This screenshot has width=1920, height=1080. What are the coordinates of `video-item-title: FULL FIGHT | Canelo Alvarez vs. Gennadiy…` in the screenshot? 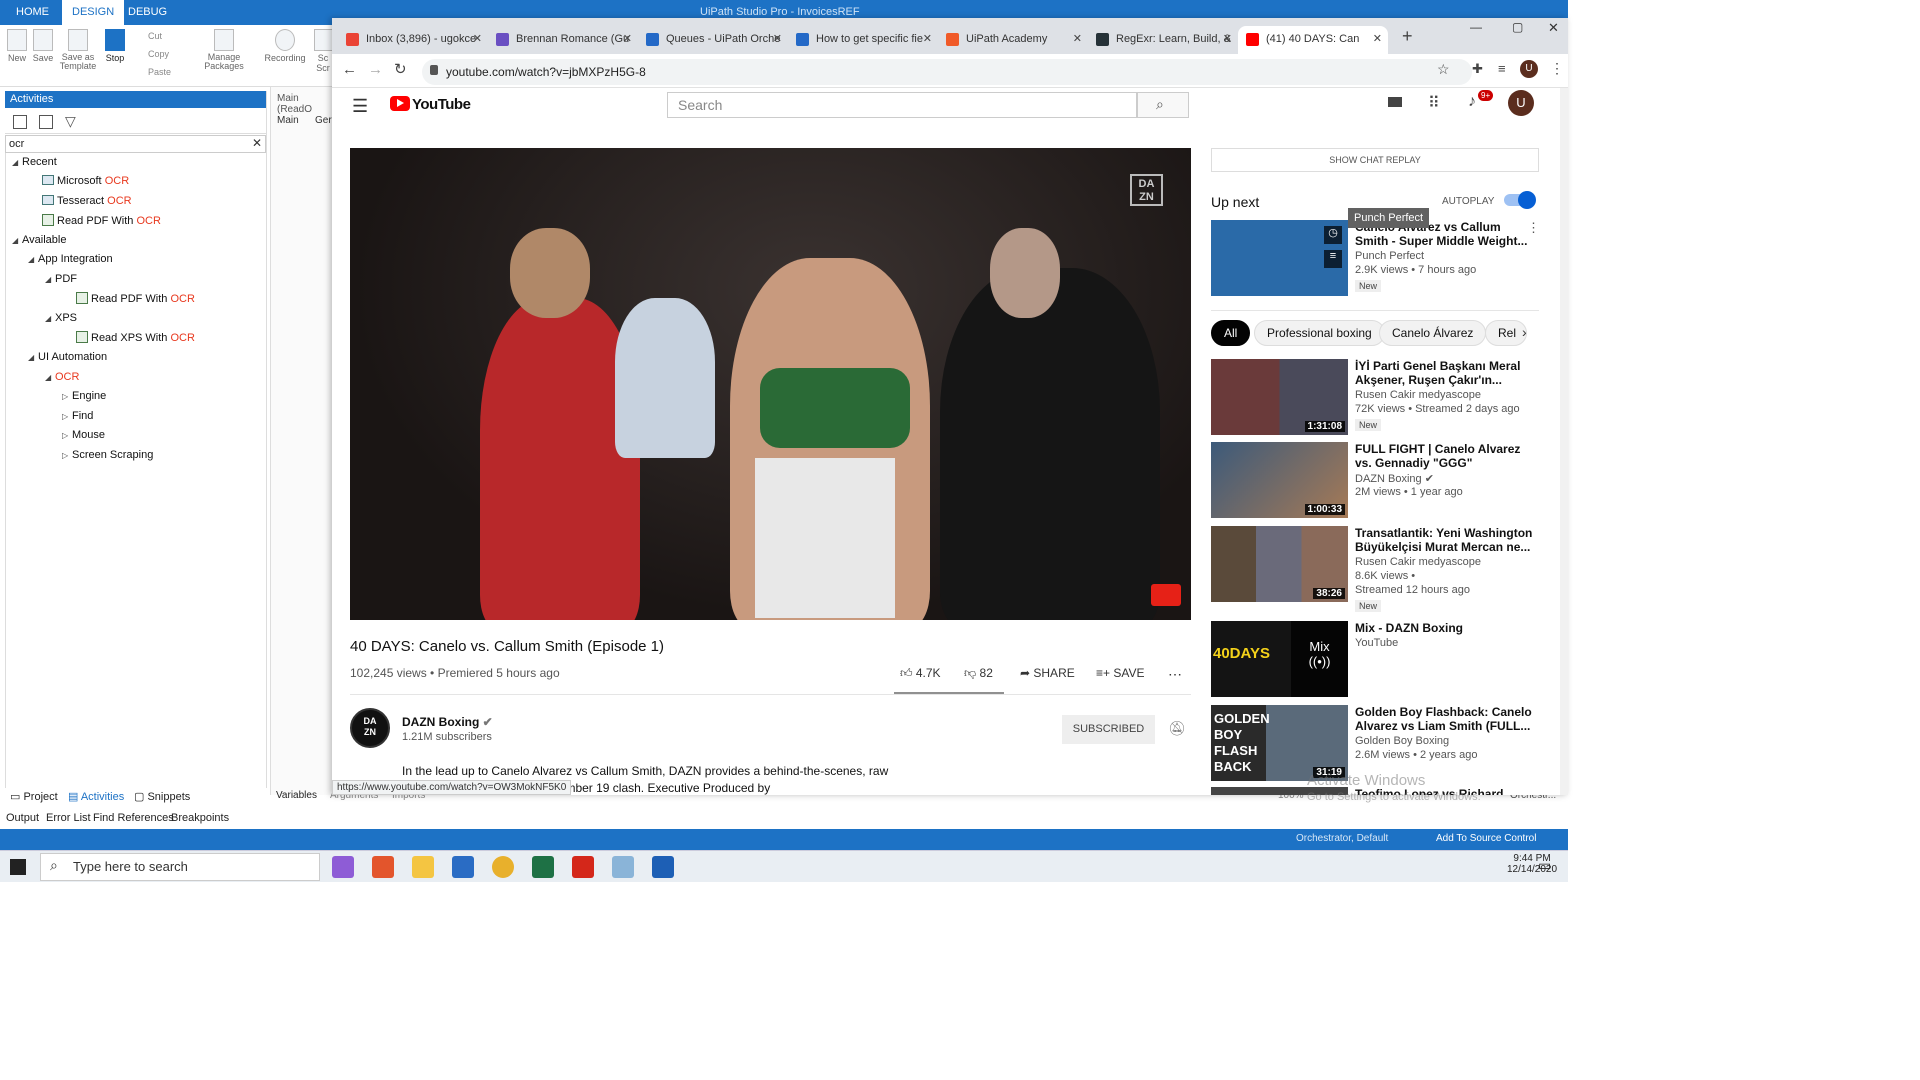 It's located at (1445, 456).